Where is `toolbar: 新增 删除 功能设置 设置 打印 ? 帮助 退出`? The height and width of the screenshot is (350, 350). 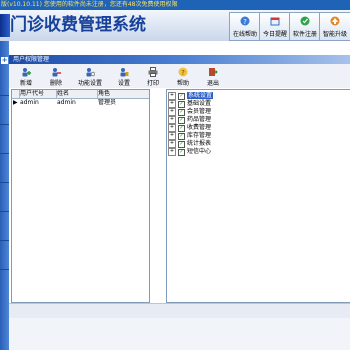
toolbar: 新增 删除 功能设置 设置 打印 ? 帮助 退出 is located at coordinates (179, 76).